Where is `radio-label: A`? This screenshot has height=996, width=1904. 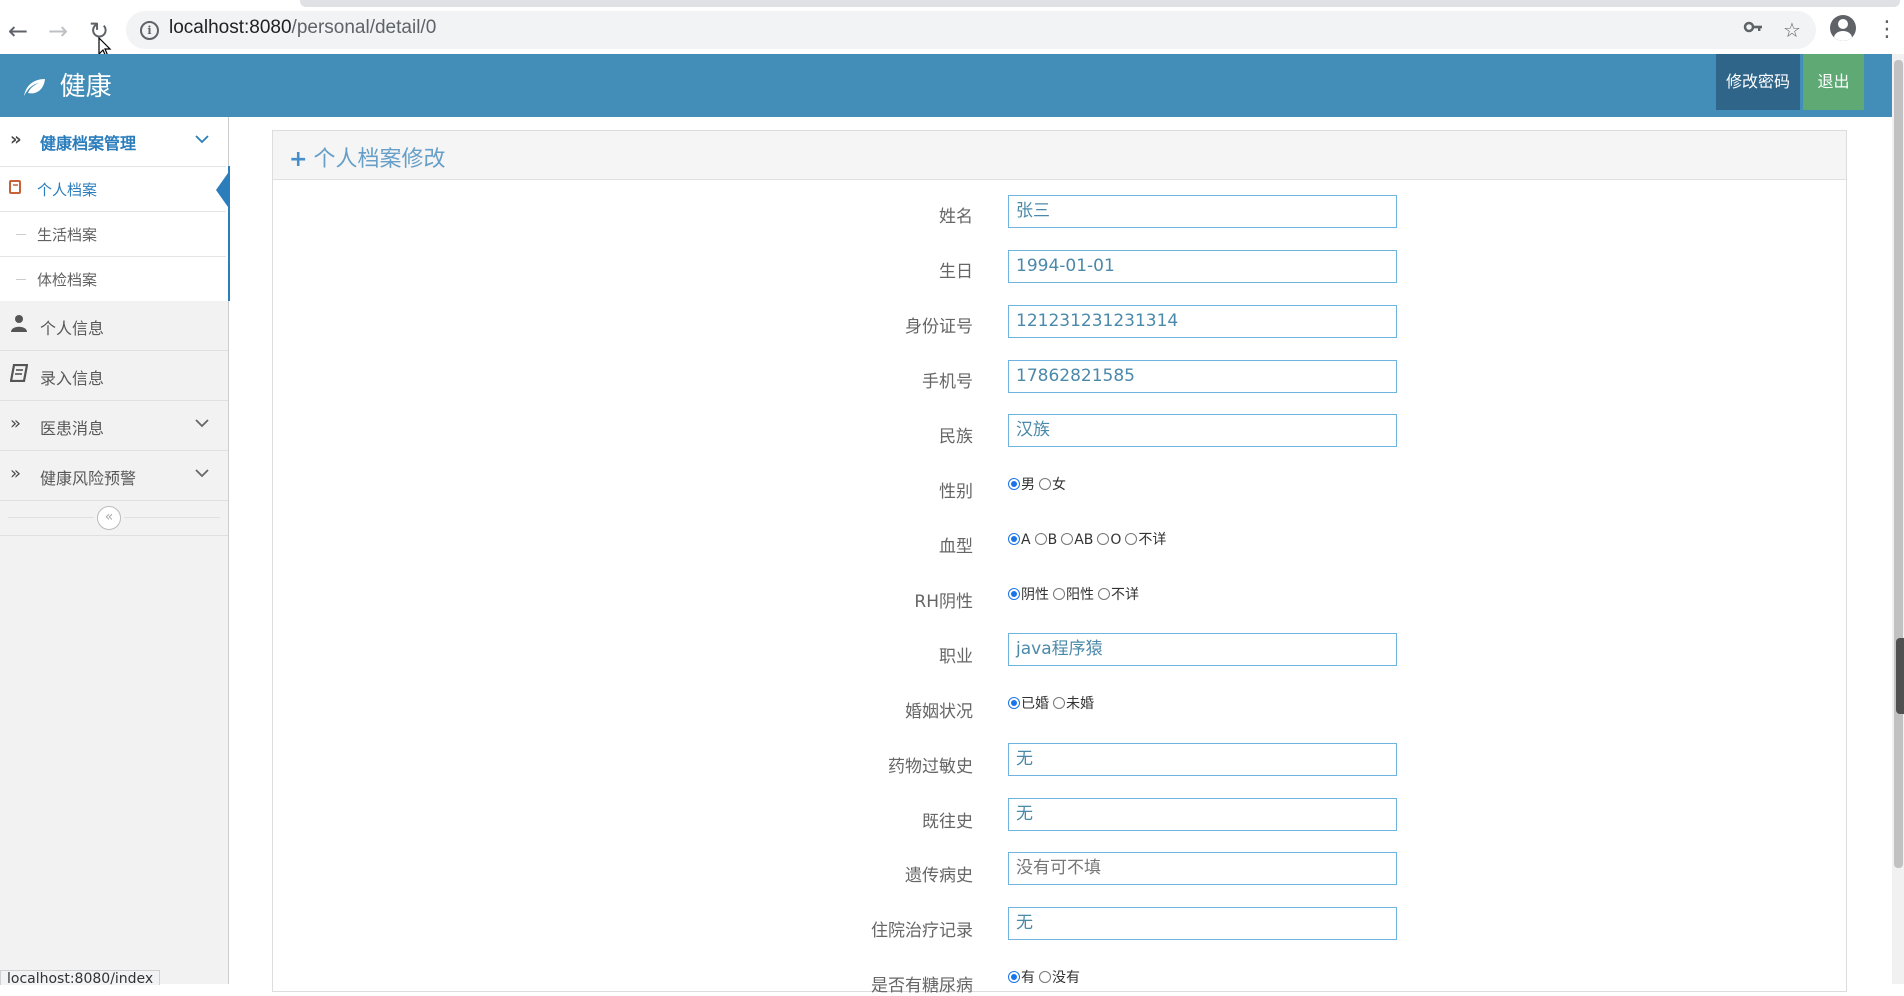 radio-label: A is located at coordinates (1026, 540).